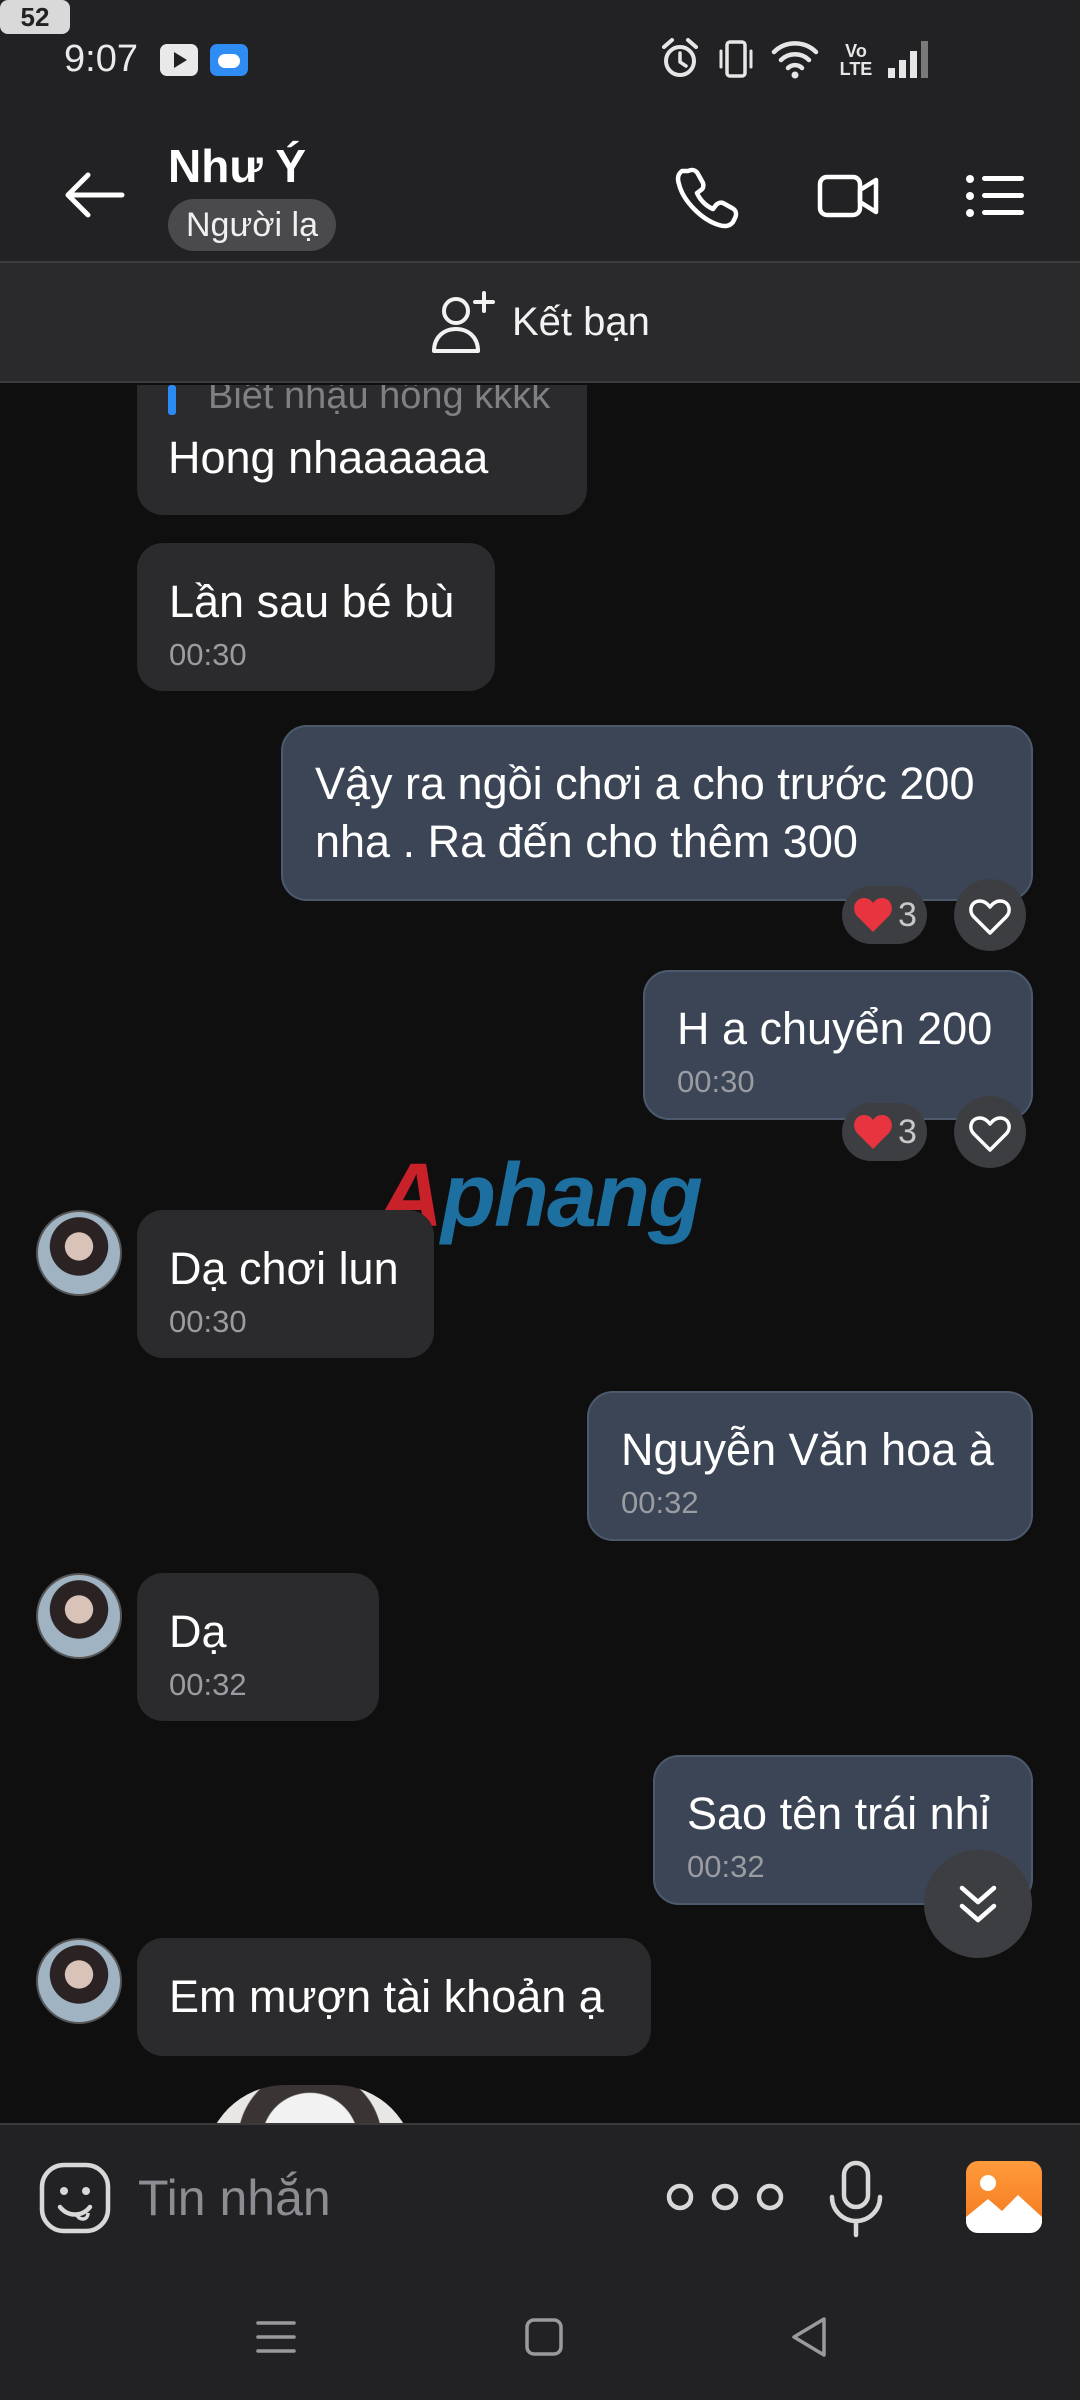 This screenshot has height=2400, width=1080. What do you see at coordinates (198, 1631) in the screenshot?
I see `message-text: Dạ` at bounding box center [198, 1631].